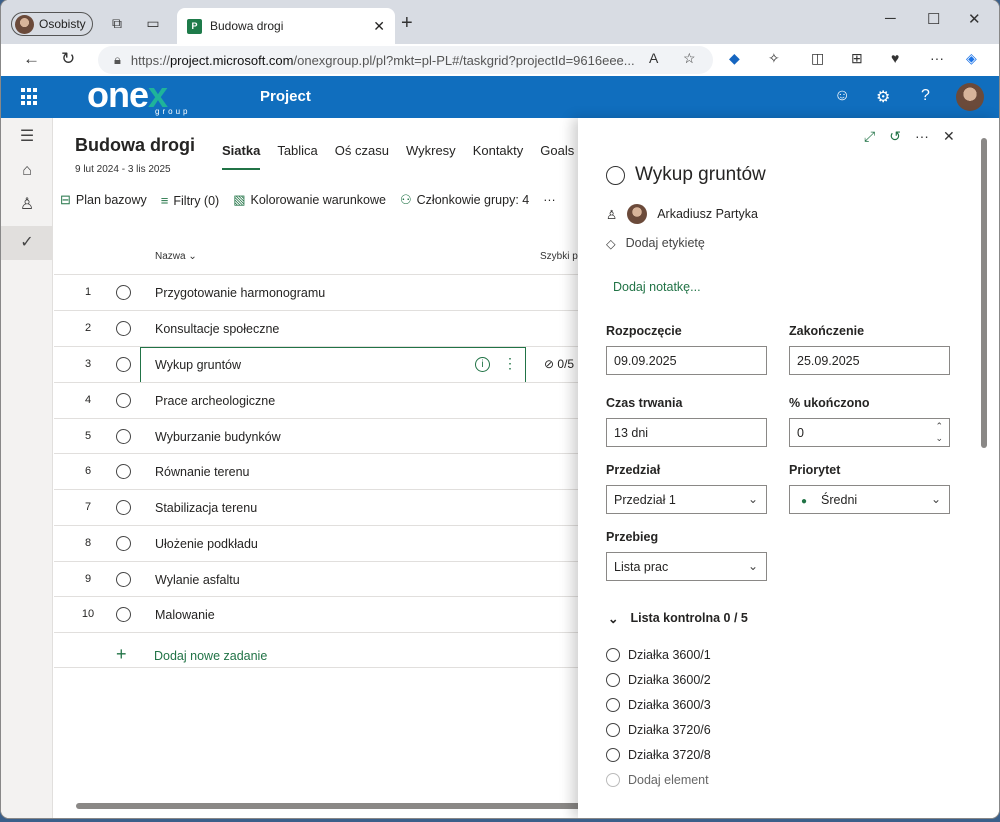  Describe the element at coordinates (121, 654) in the screenshot. I see `plus-icon: +` at that location.